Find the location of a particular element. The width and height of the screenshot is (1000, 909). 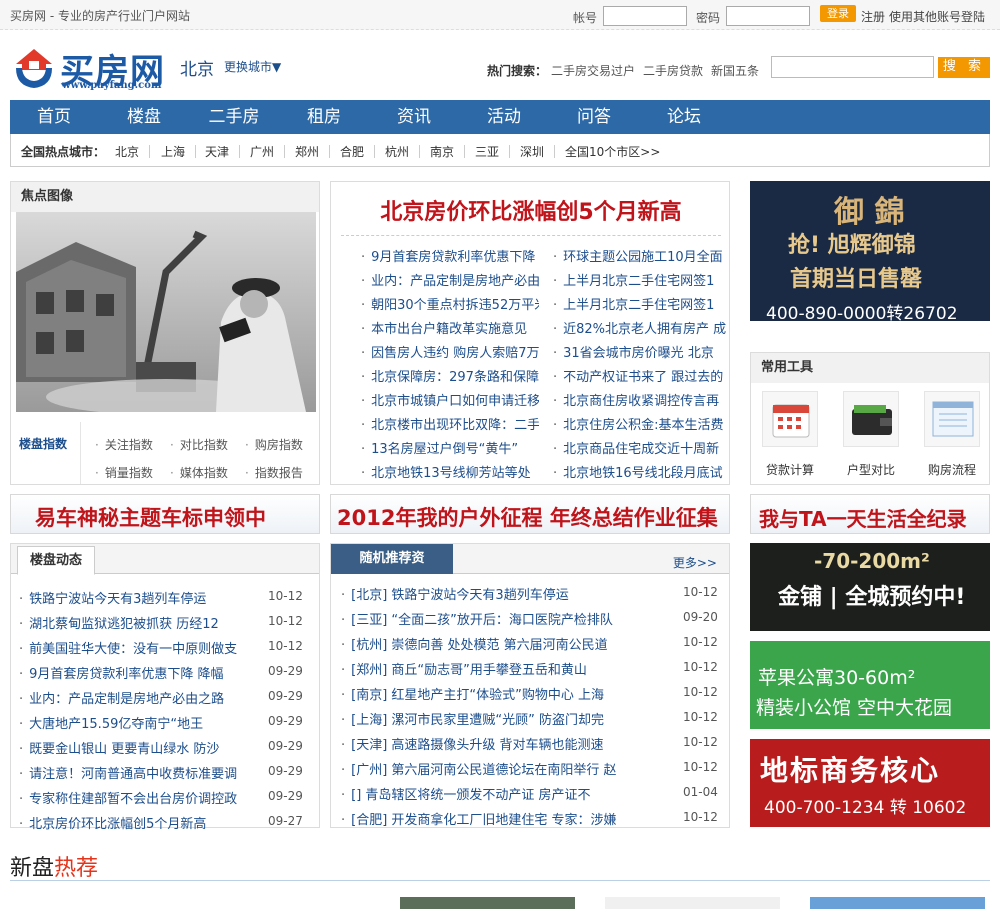

index-link: 指数报告 is located at coordinates (274, 472).